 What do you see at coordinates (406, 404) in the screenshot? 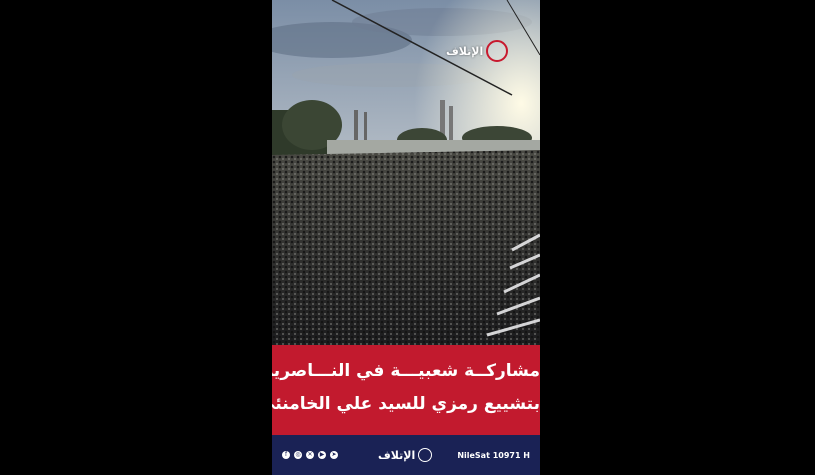
I see `caption-line-2: بتشييع رمزي للسيد علي الخامنئي` at bounding box center [406, 404].